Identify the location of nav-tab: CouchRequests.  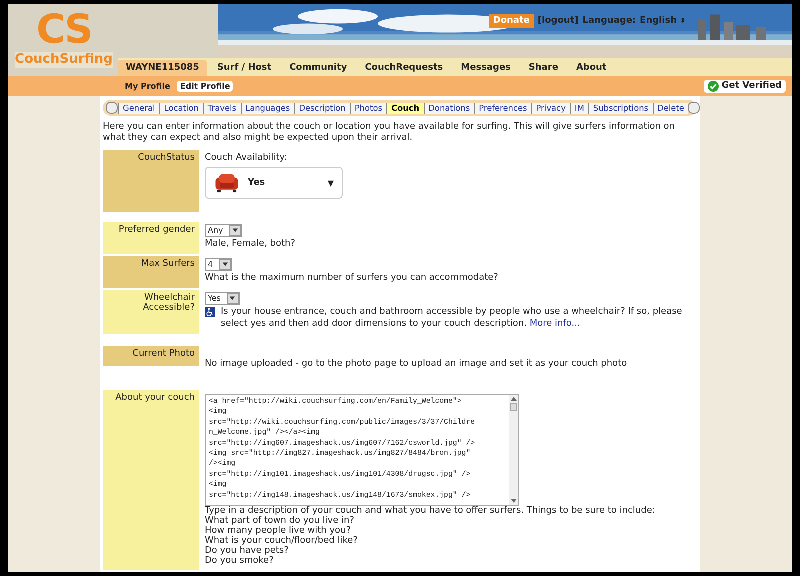
(404, 68).